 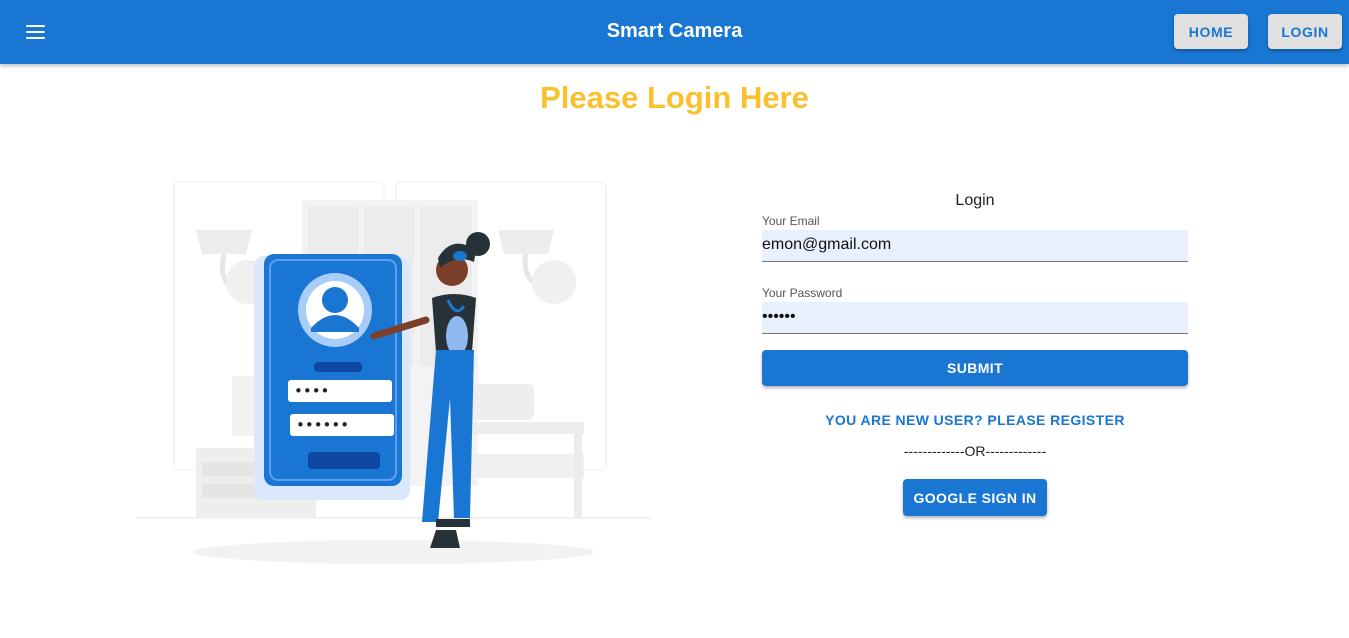 What do you see at coordinates (975, 451) in the screenshot?
I see `or-divider: -------------OR-------------` at bounding box center [975, 451].